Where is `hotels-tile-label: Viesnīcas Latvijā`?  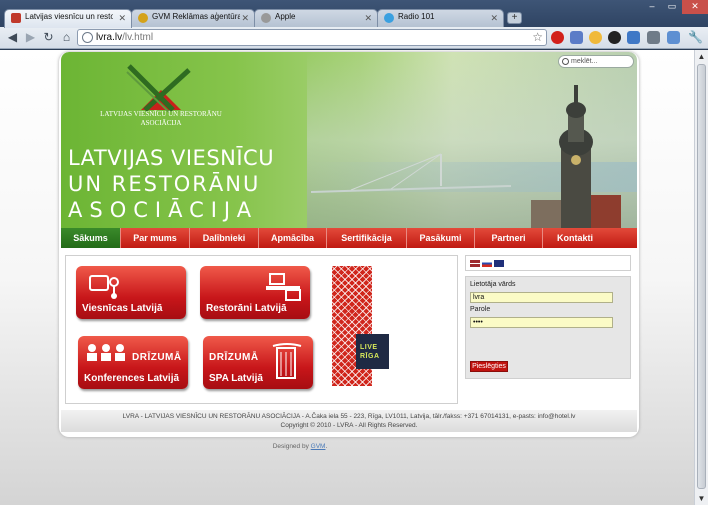
hotels-tile-label: Viesnīcas Latvijā is located at coordinates (122, 308).